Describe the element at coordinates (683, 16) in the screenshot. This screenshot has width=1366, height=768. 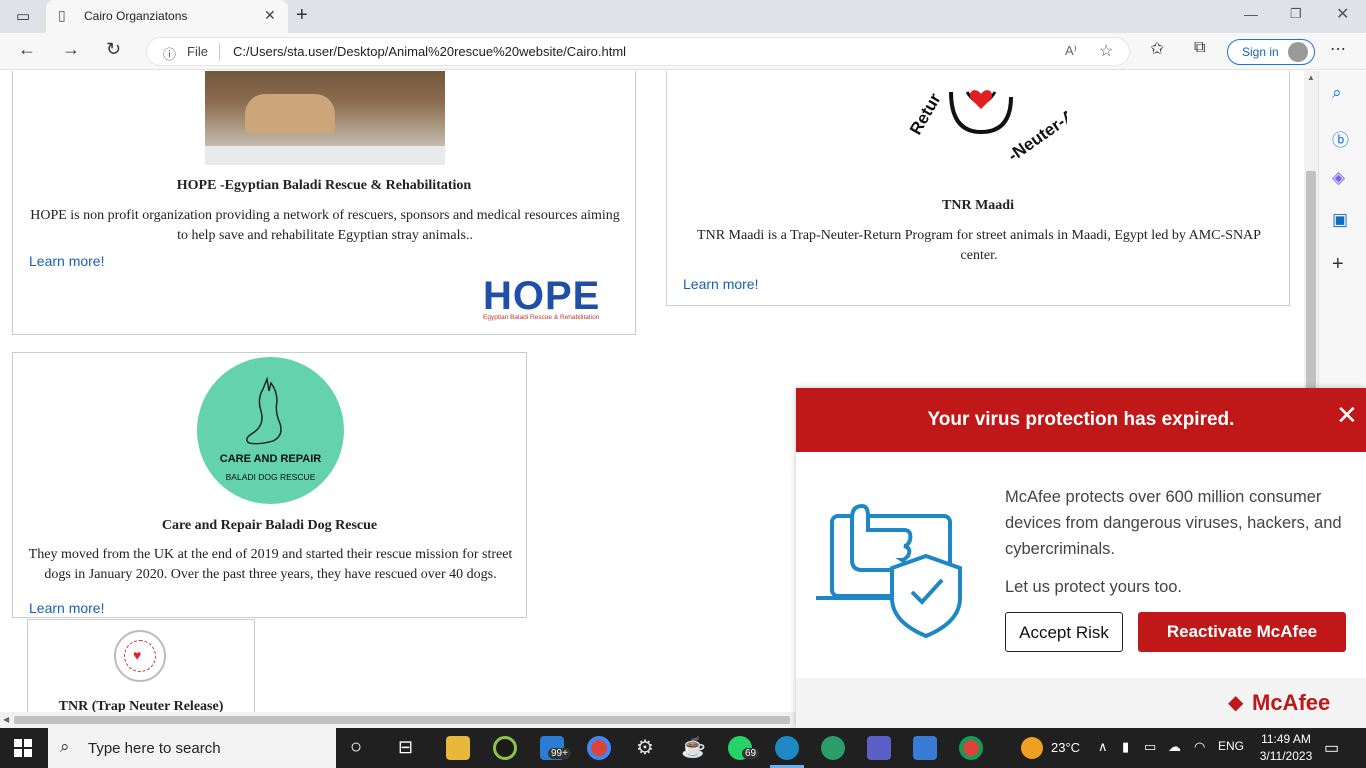
I see `tab-strip: ▭ ▯ Cairo Organziatons ✕ + — ❐ ✕` at that location.